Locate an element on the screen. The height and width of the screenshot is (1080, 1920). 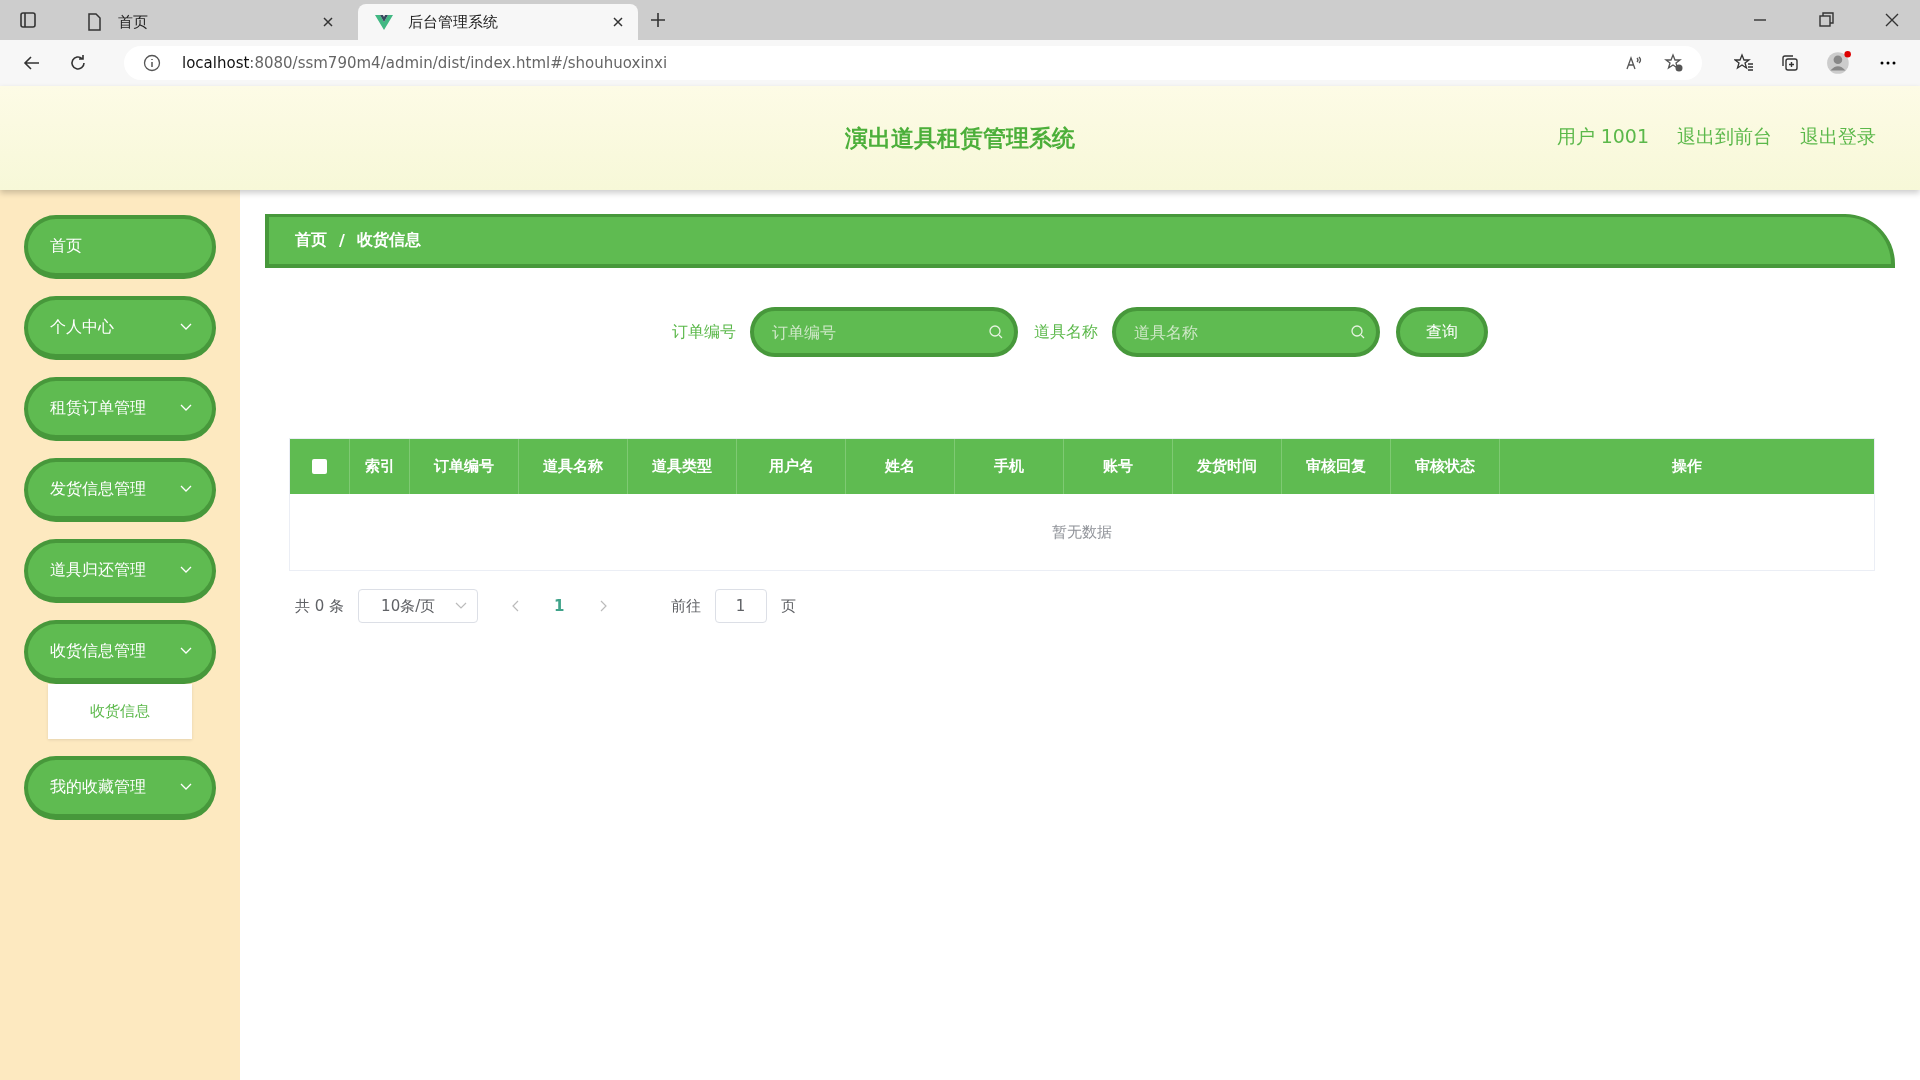
menu-label: 个人中心 is located at coordinates (82, 327).